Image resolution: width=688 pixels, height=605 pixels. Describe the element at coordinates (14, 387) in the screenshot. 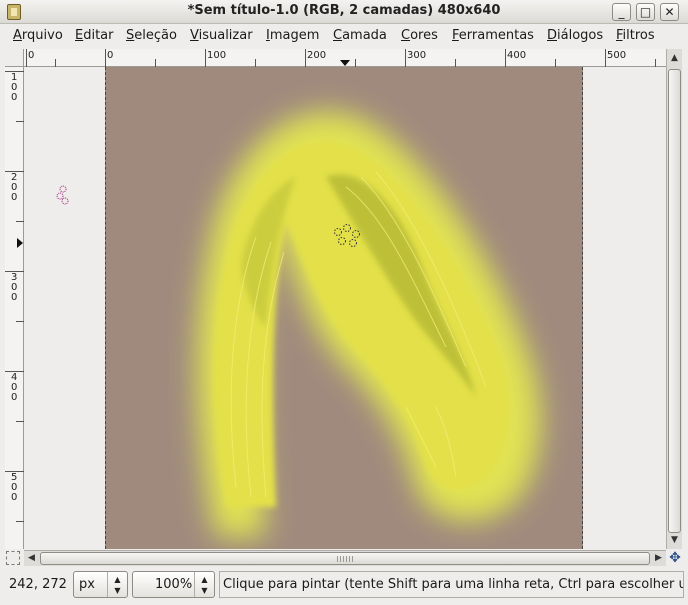

I see `ruler-v-label: 400` at that location.